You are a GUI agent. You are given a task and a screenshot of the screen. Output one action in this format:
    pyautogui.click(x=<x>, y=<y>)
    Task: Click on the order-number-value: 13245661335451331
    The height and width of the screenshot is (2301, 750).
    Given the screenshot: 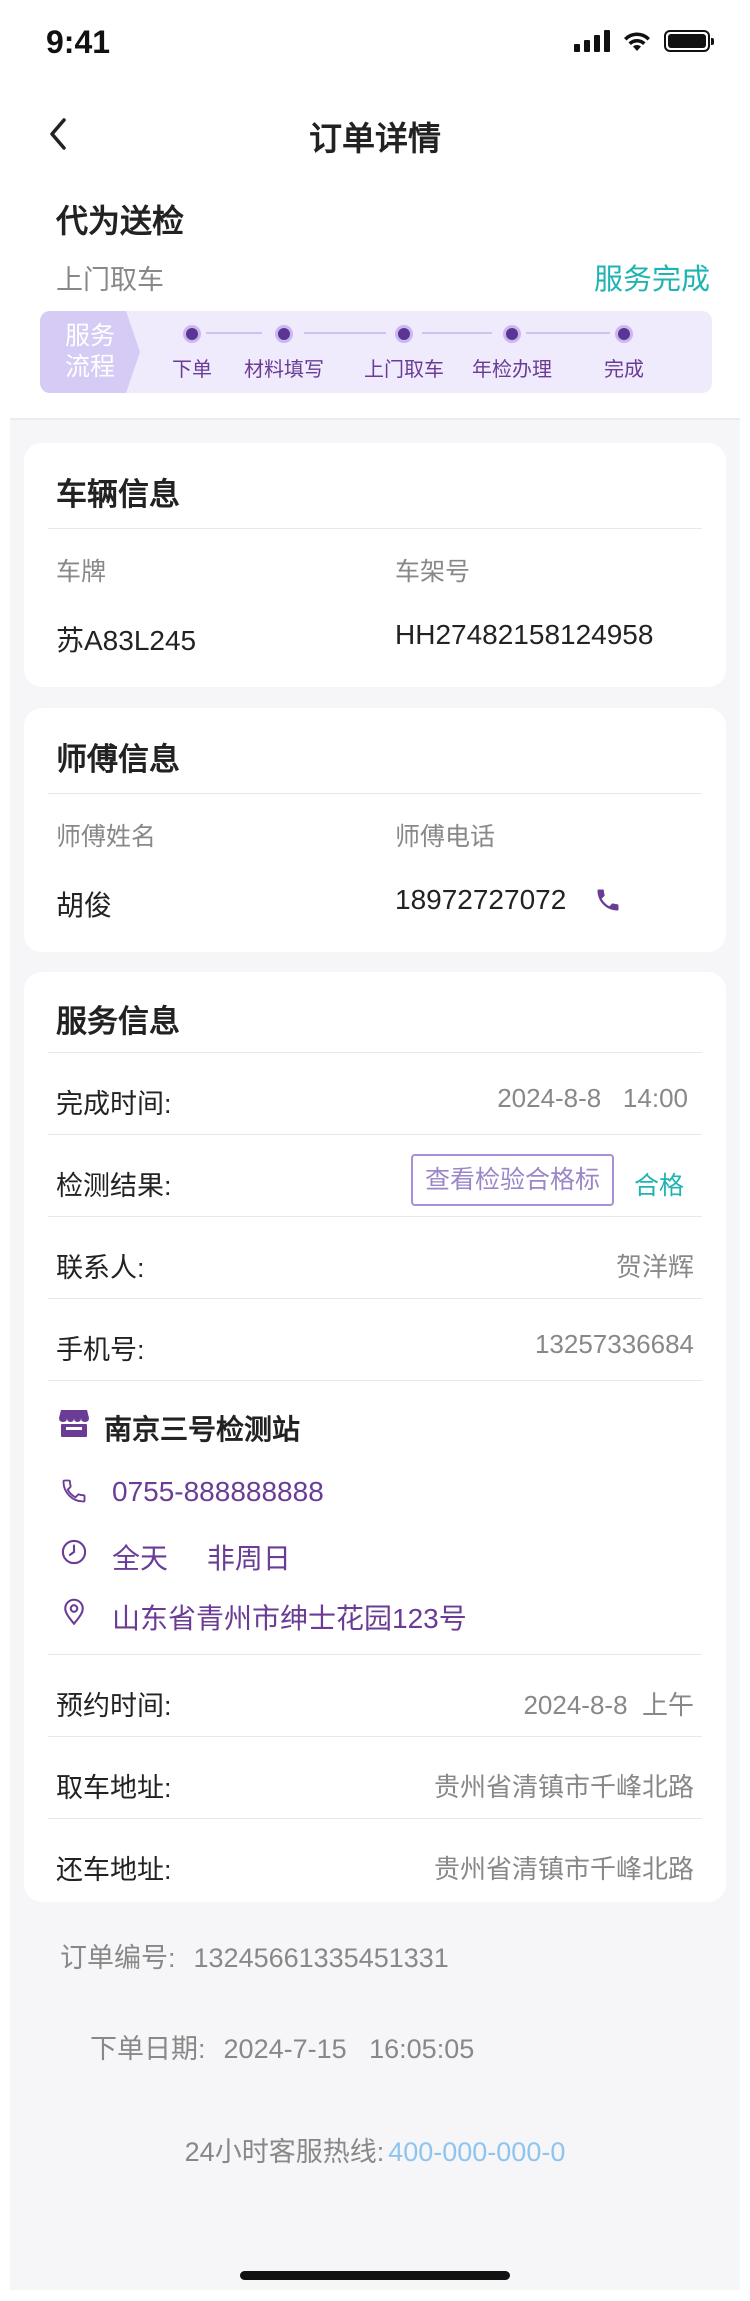 What is the action you would take?
    pyautogui.click(x=321, y=1958)
    